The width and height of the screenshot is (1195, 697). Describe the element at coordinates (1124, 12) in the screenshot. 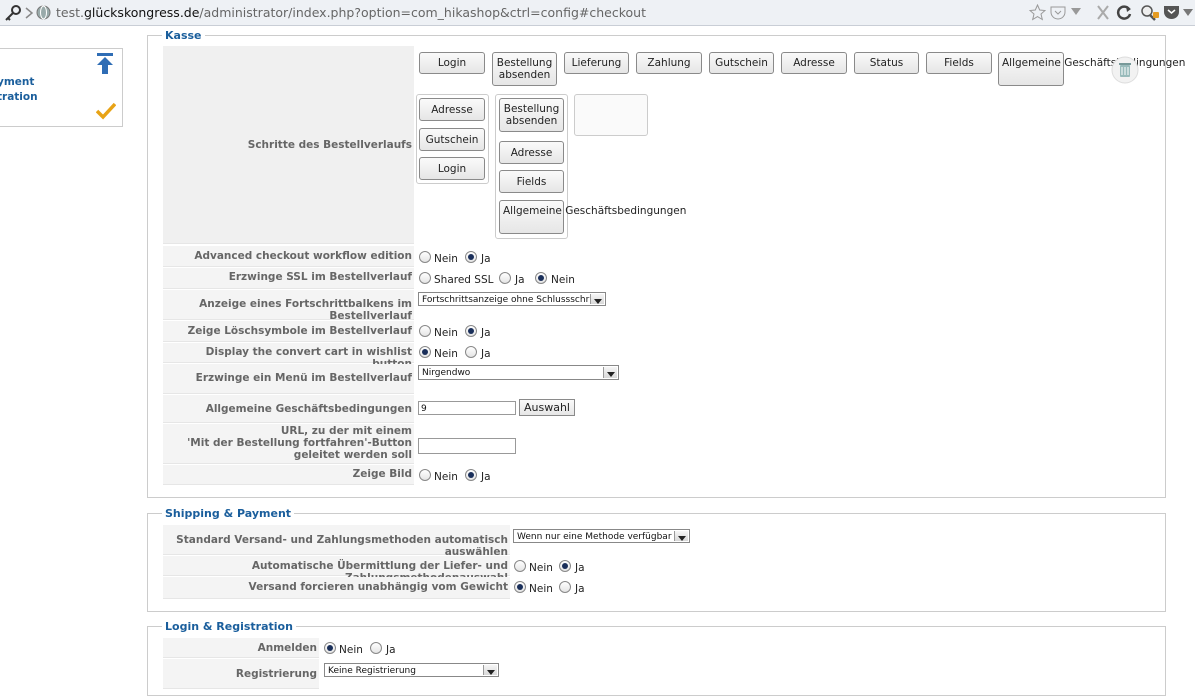

I see `reload-icon` at that location.